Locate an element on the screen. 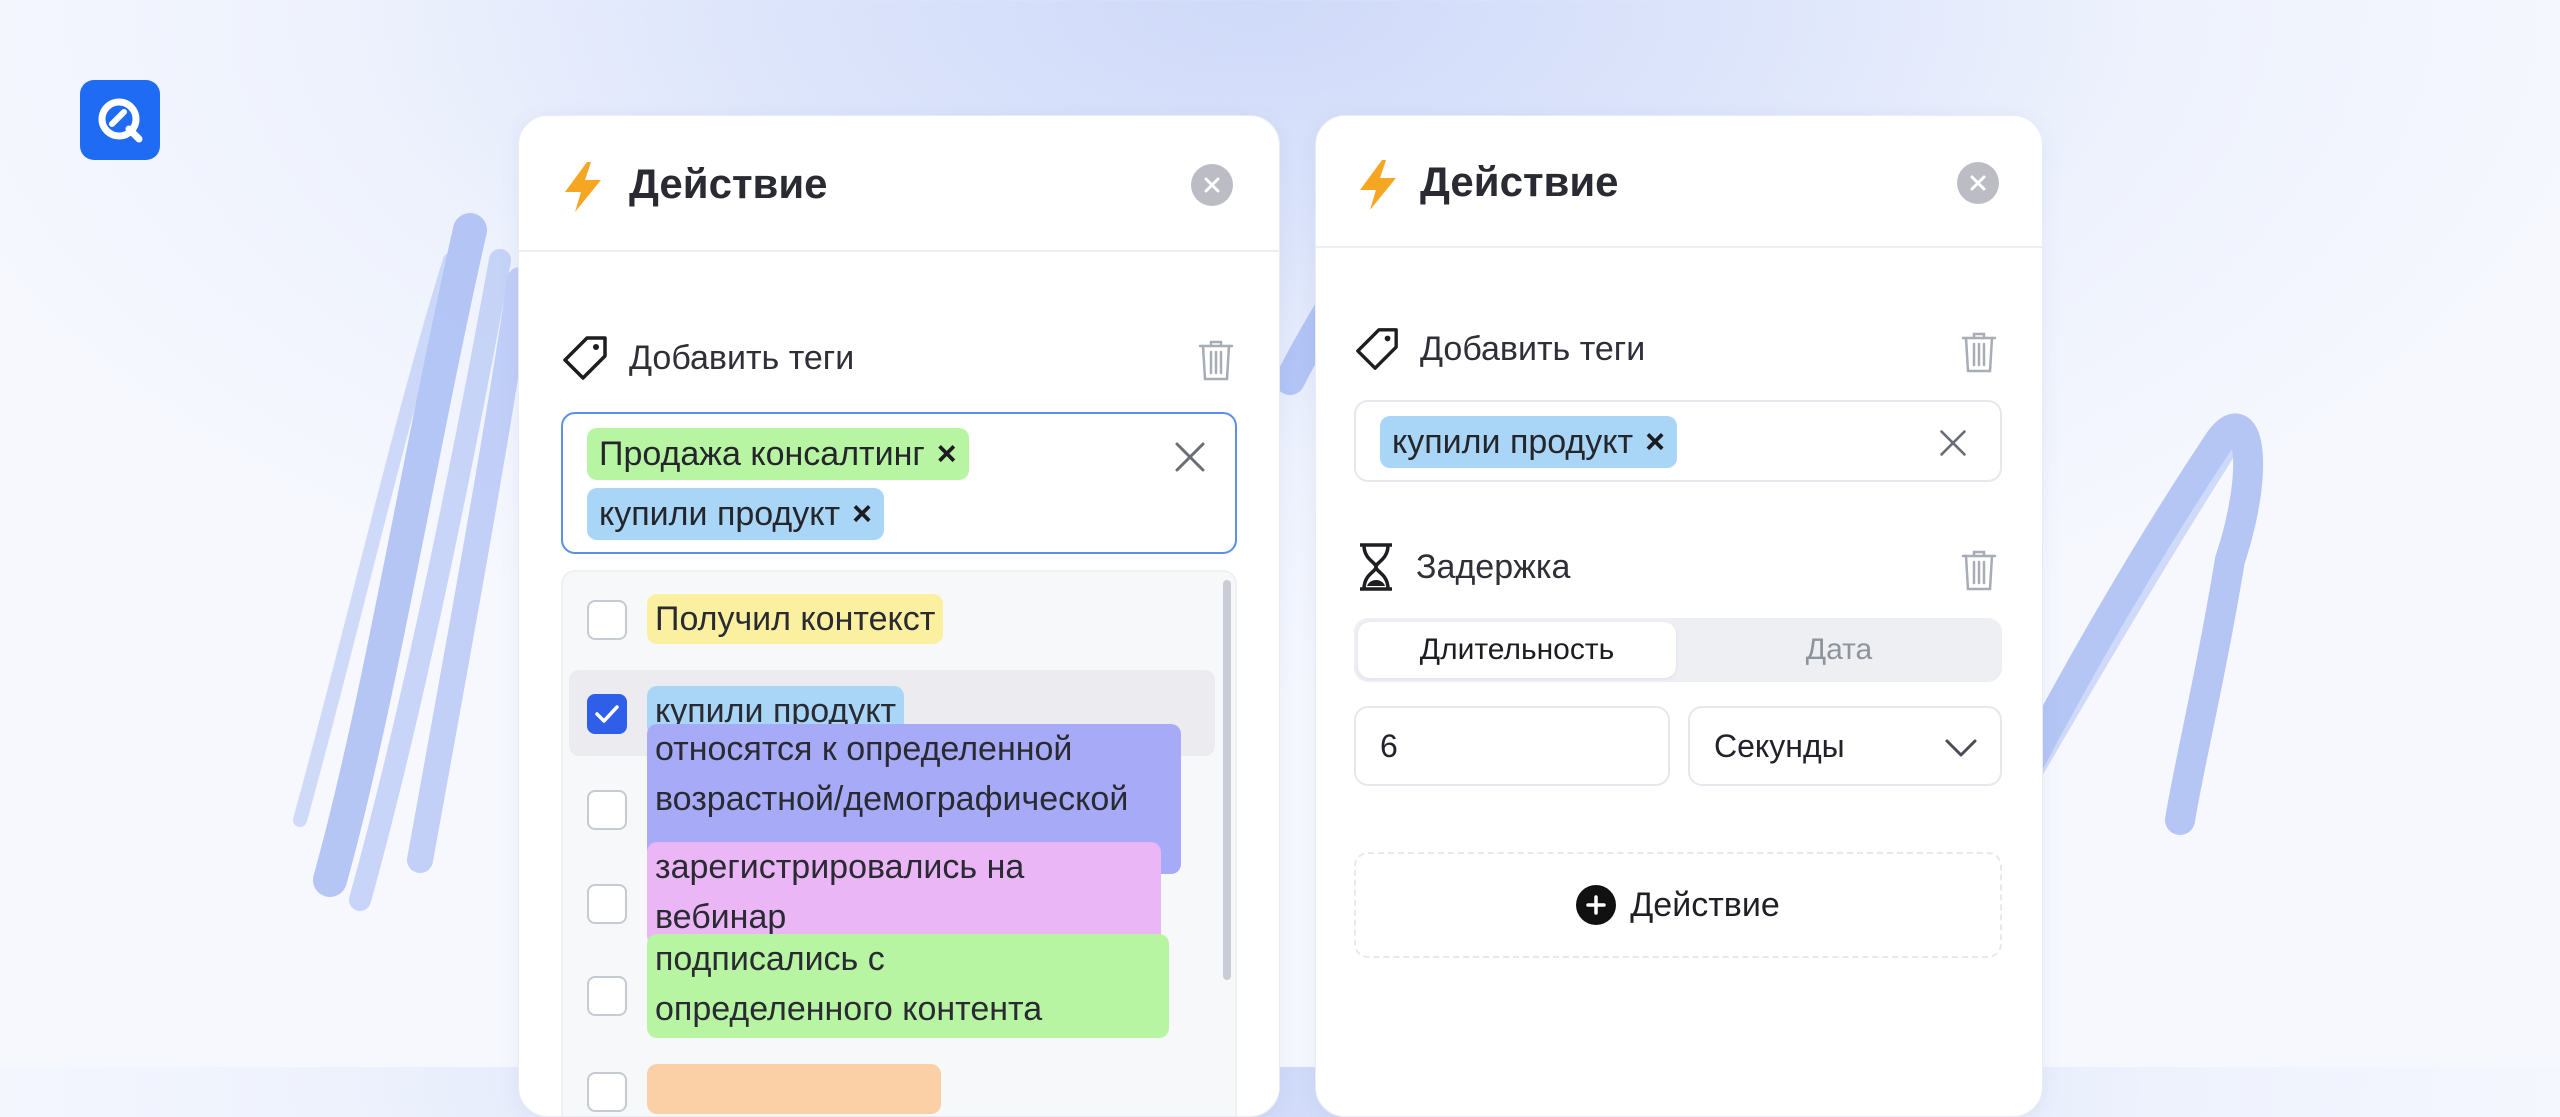  tags-input: купили продукт × is located at coordinates (1678, 441).